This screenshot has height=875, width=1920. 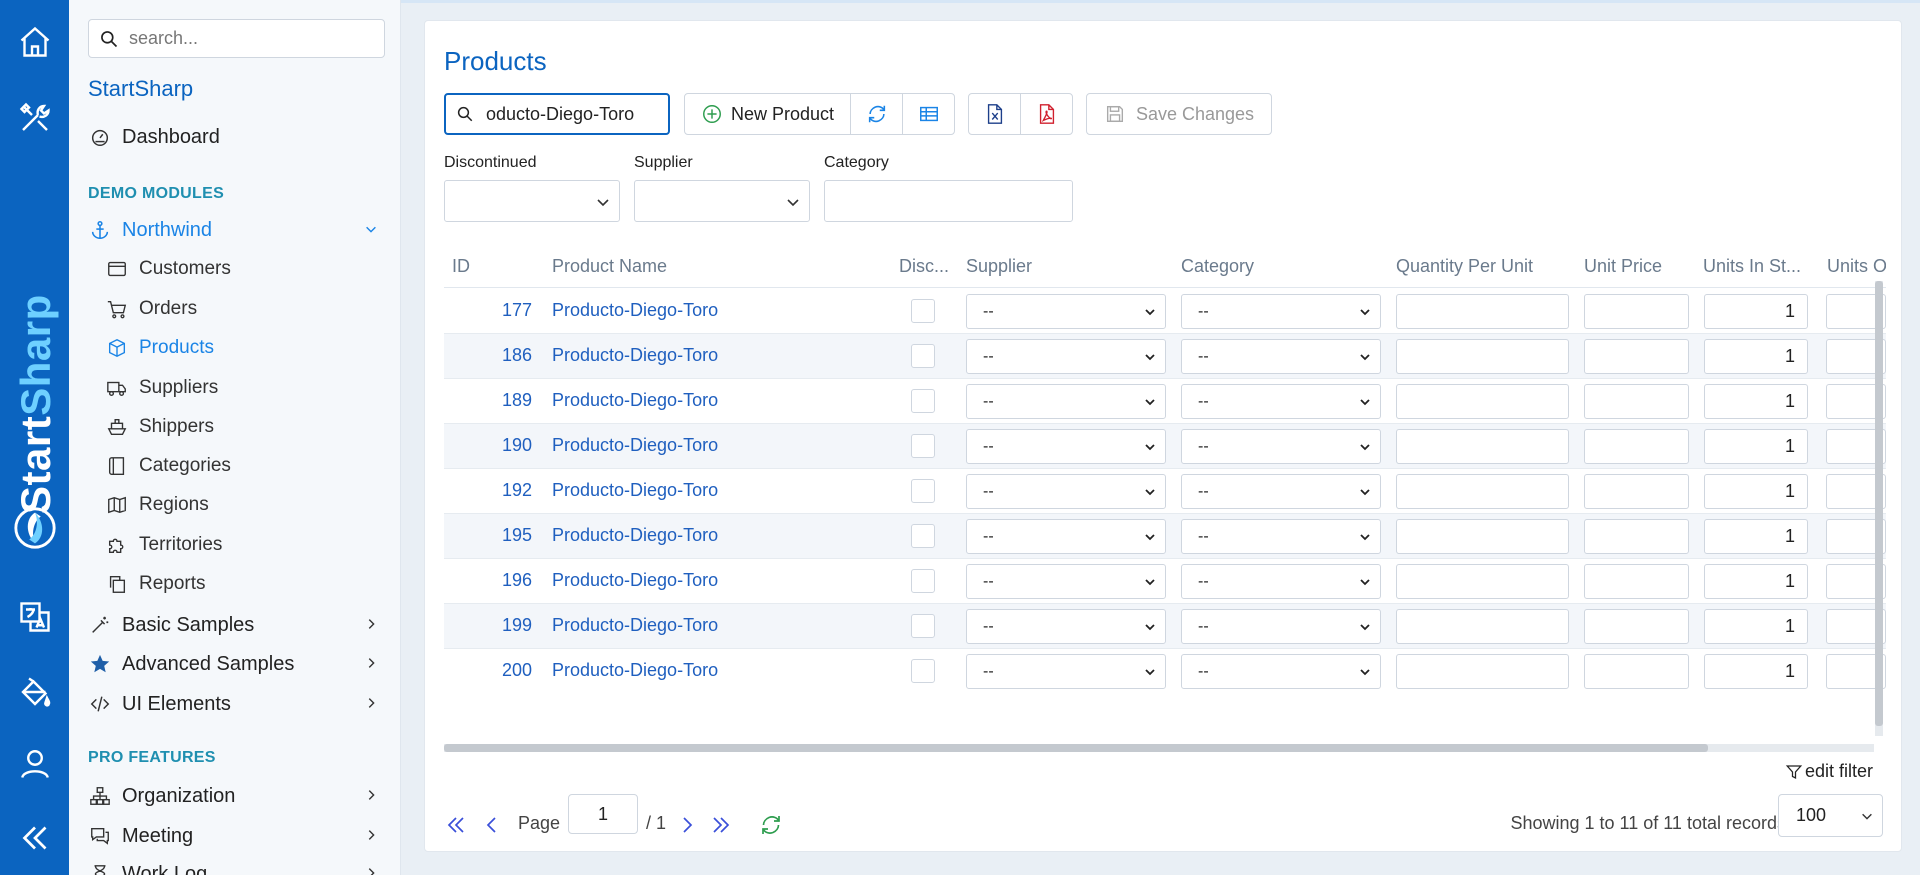 What do you see at coordinates (1217, 266) in the screenshot?
I see `column-header-category: Category` at bounding box center [1217, 266].